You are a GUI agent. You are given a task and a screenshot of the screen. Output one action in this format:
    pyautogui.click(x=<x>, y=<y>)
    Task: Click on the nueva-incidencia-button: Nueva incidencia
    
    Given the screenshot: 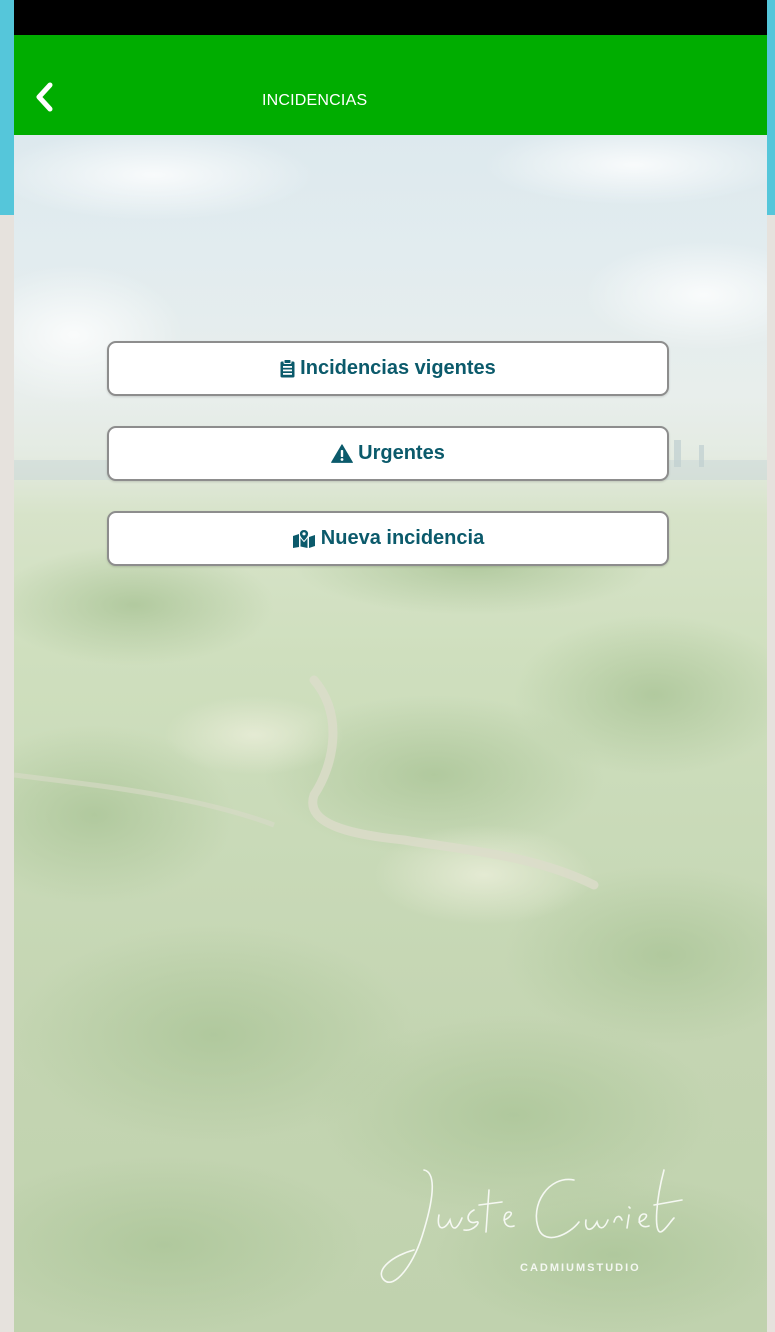 What is the action you would take?
    pyautogui.click(x=388, y=538)
    